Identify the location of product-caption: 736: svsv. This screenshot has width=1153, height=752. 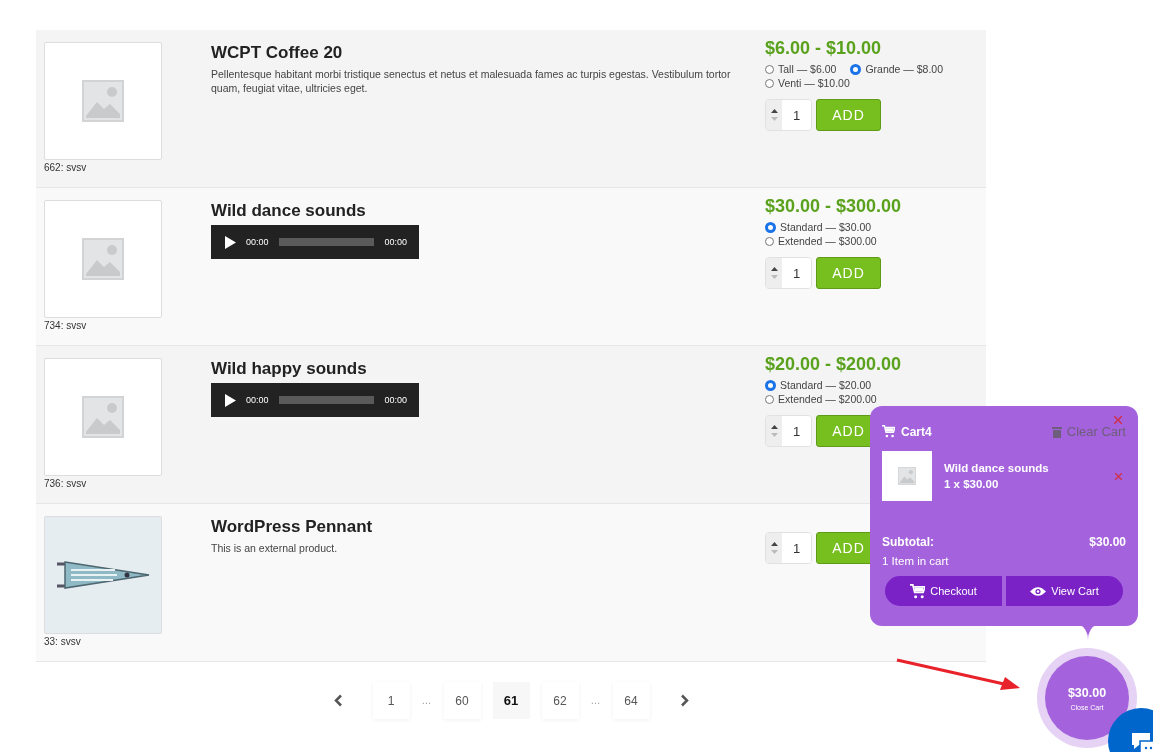
(66, 483).